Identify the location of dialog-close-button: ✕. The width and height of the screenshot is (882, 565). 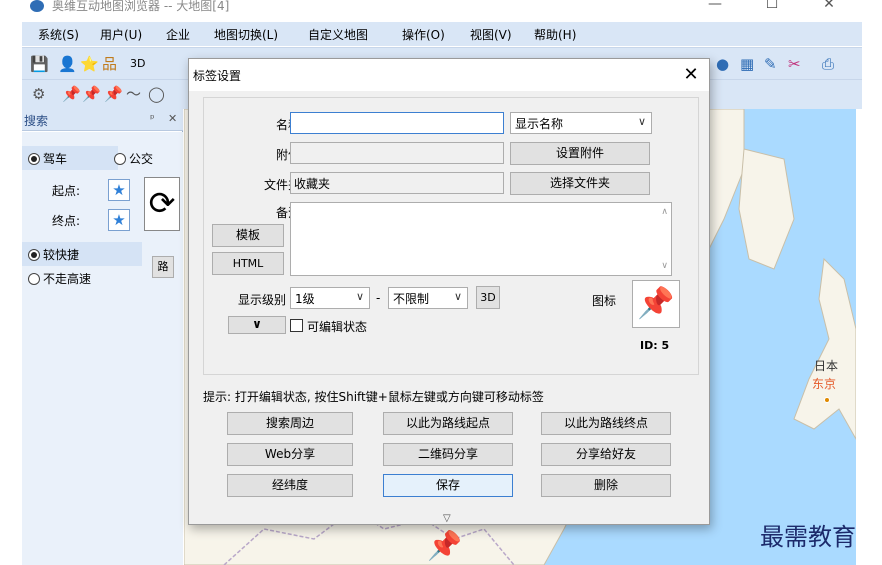
(691, 75).